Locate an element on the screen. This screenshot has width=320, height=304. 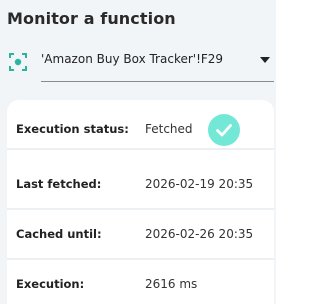
check-circle-icon is located at coordinates (224, 130).